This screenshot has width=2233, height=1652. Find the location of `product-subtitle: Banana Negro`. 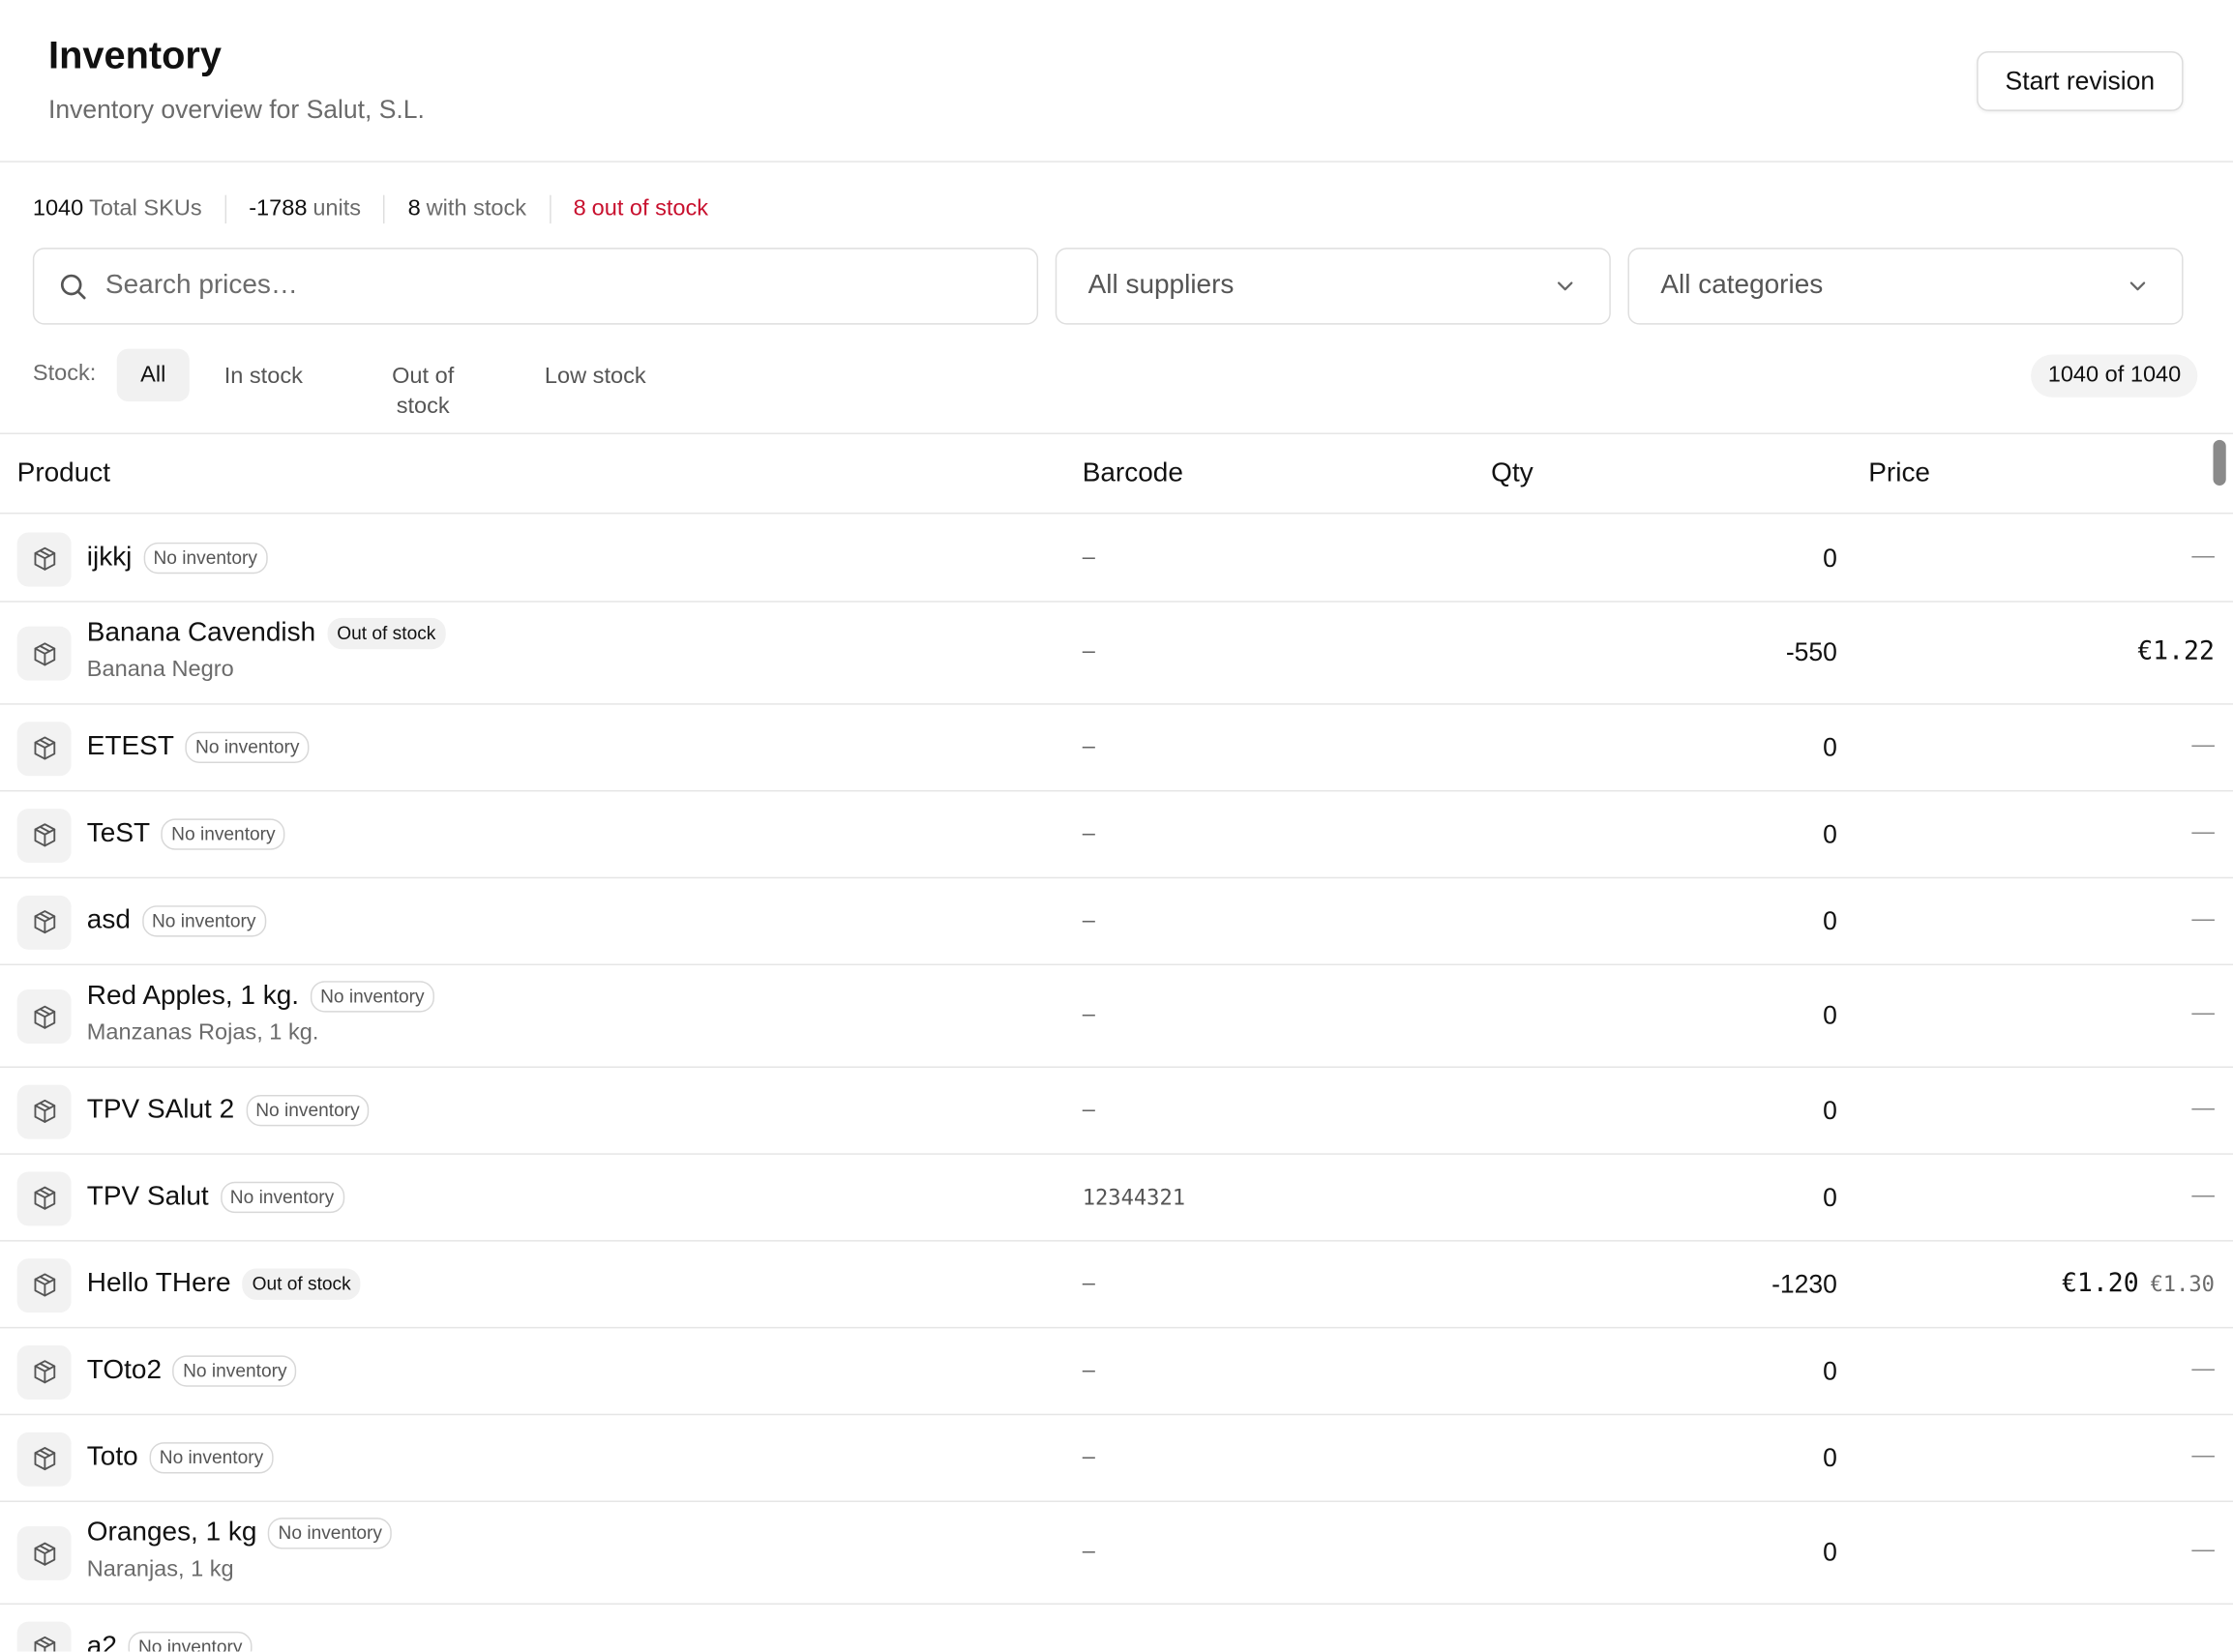

product-subtitle: Banana Negro is located at coordinates (160, 670).